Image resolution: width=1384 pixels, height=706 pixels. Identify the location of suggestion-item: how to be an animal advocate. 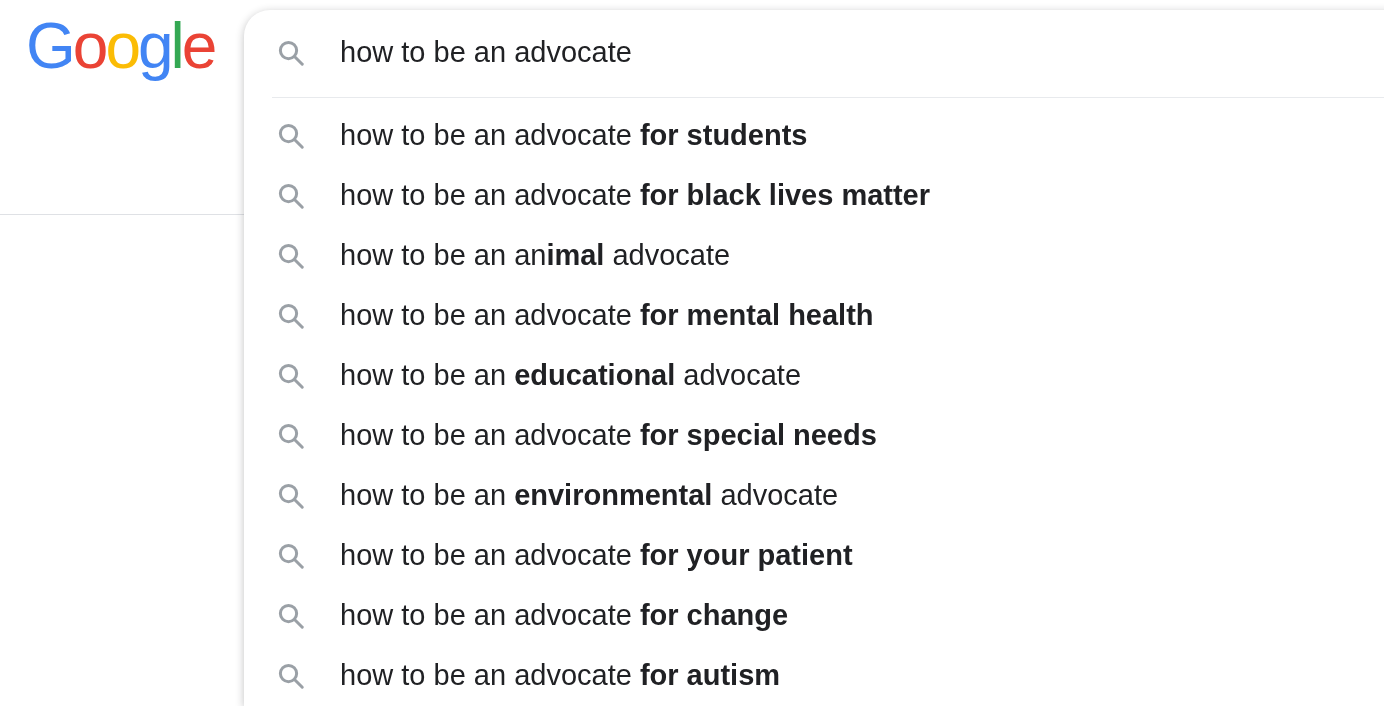
(814, 256).